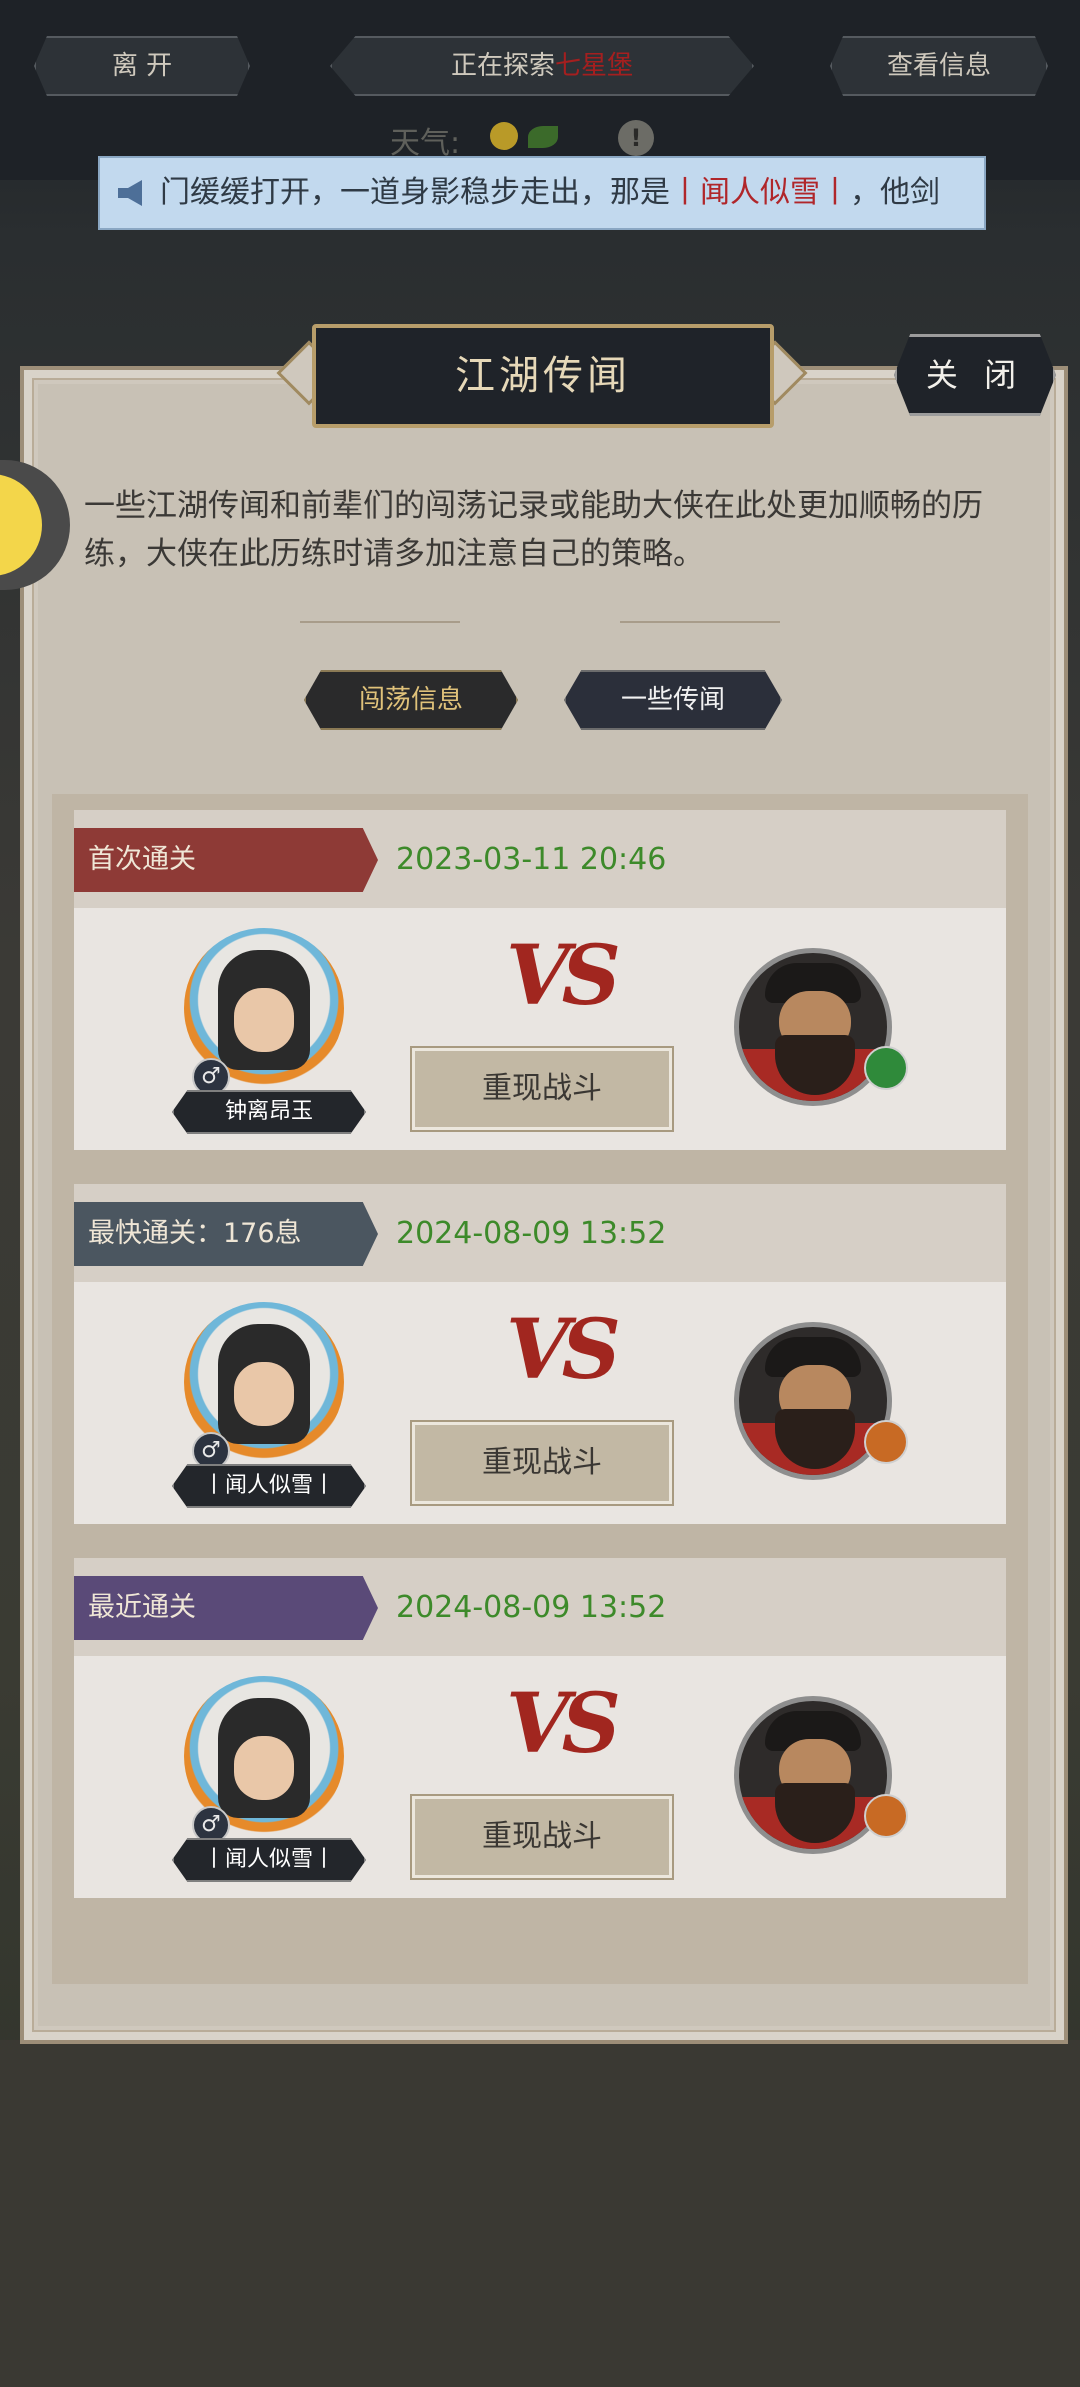 The height and width of the screenshot is (2387, 1080). I want to click on record-header: 最近通关 2024-08-09 13:52, so click(540, 1607).